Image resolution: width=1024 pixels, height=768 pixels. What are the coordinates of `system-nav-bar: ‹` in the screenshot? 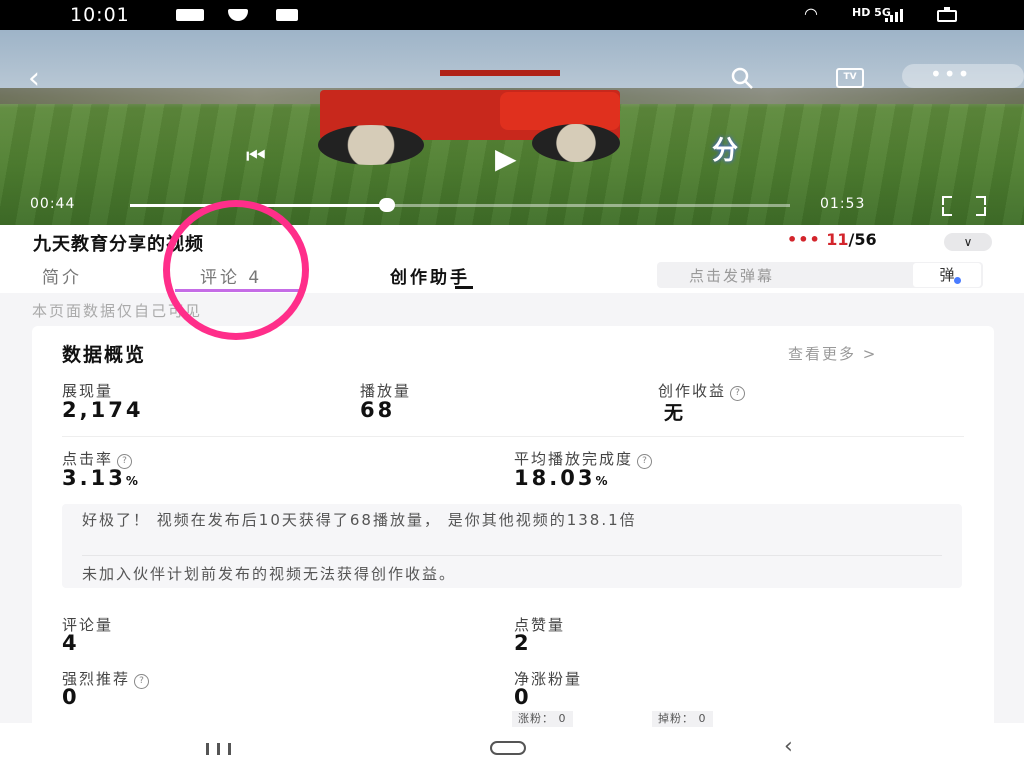 It's located at (512, 749).